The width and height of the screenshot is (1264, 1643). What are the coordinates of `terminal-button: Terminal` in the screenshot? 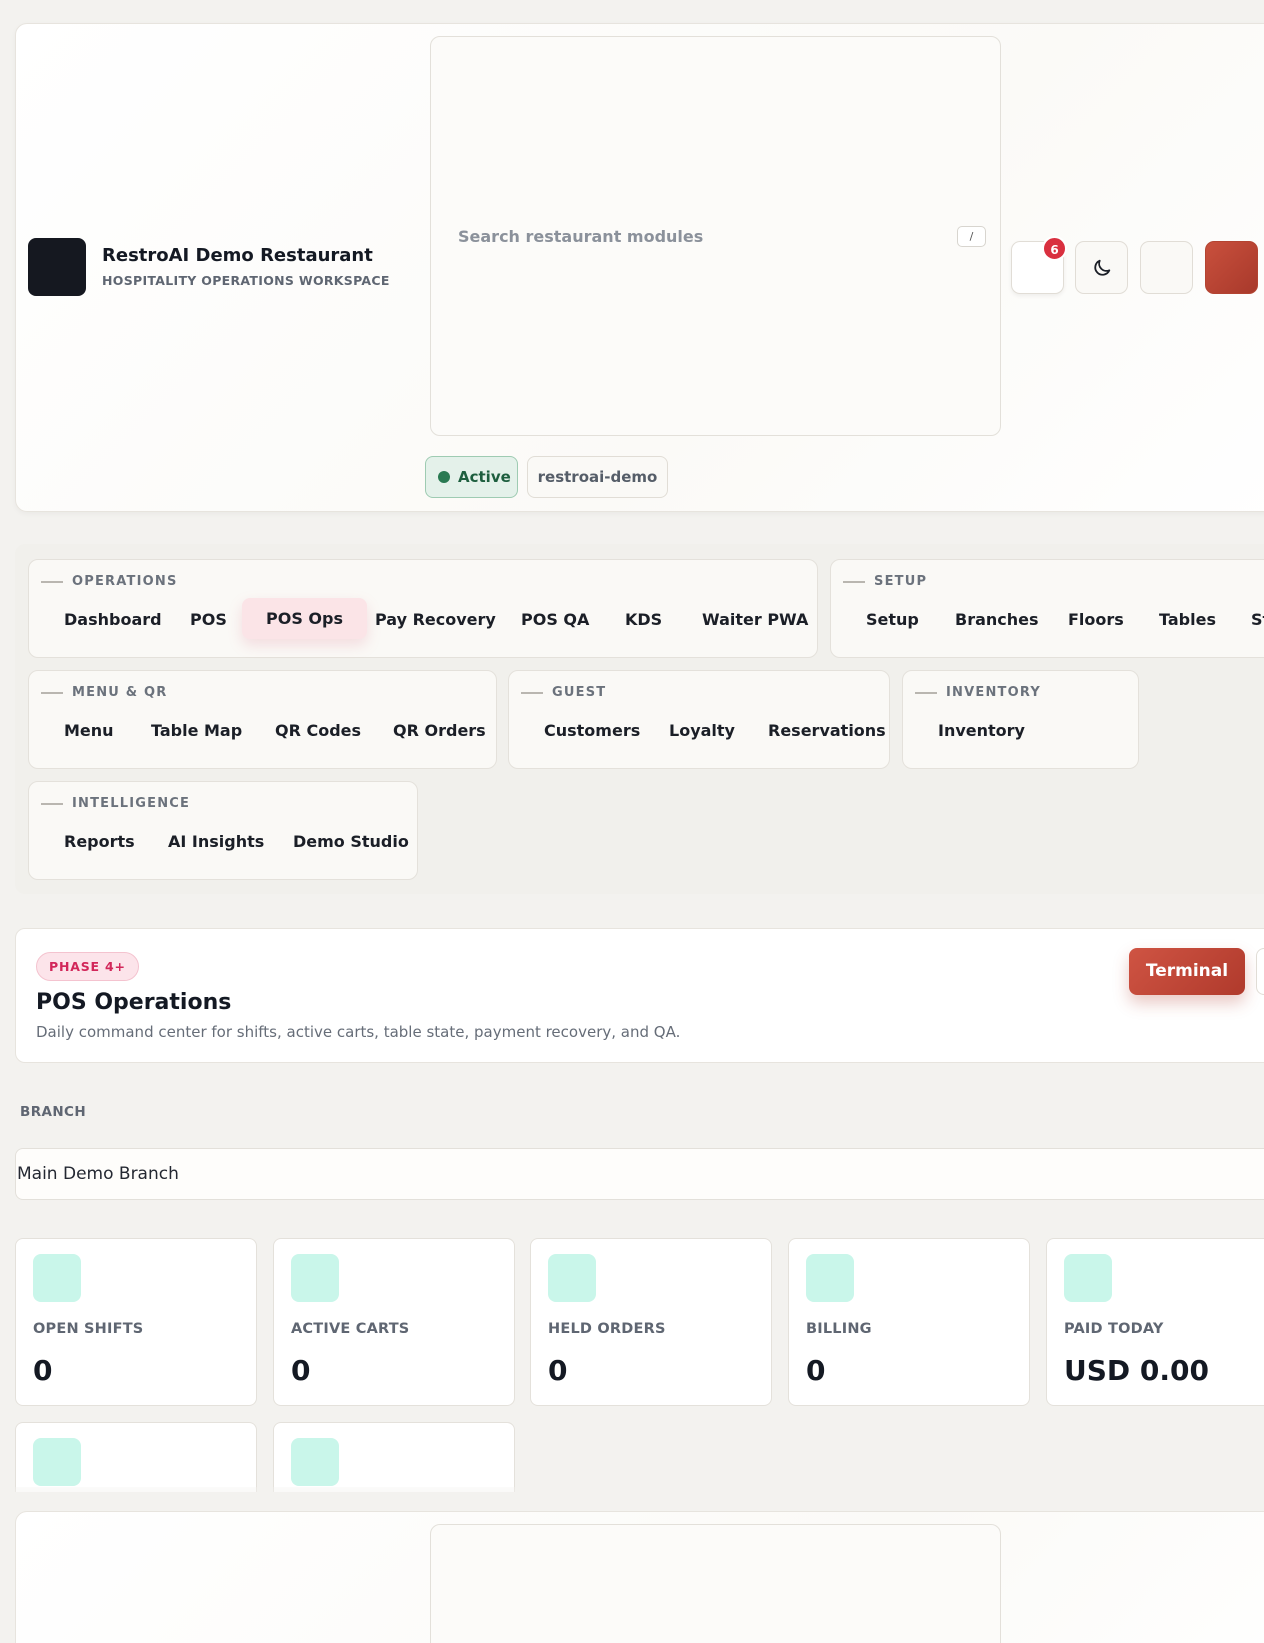 It's located at (1187, 971).